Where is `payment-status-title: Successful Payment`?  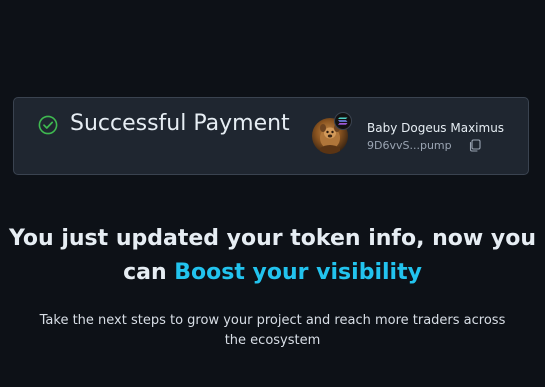 payment-status-title: Successful Payment is located at coordinates (180, 123).